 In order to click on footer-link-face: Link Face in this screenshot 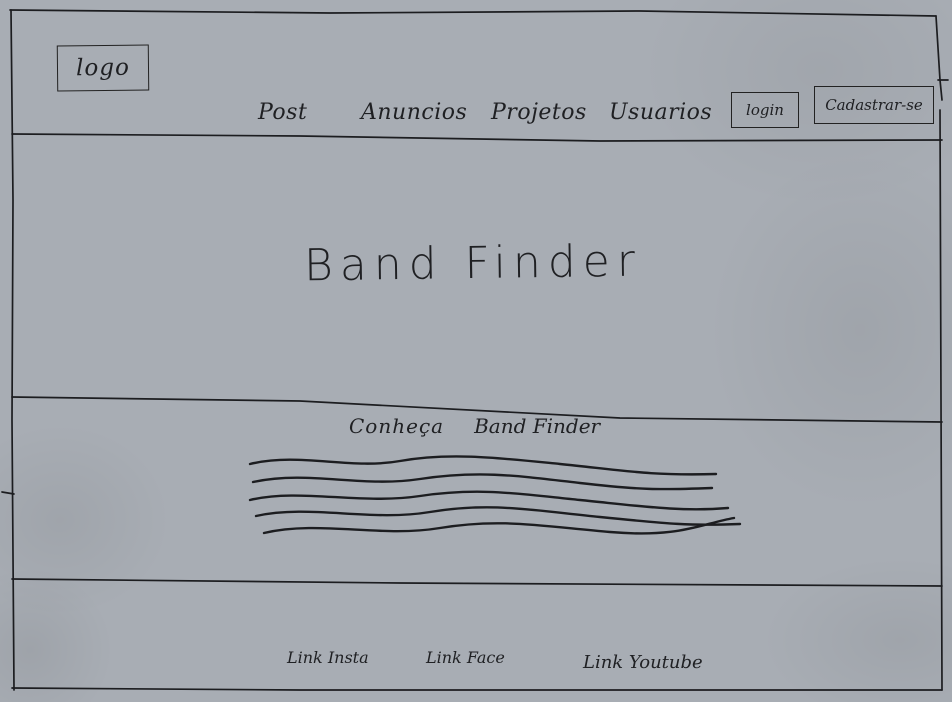, I will do `click(465, 657)`.